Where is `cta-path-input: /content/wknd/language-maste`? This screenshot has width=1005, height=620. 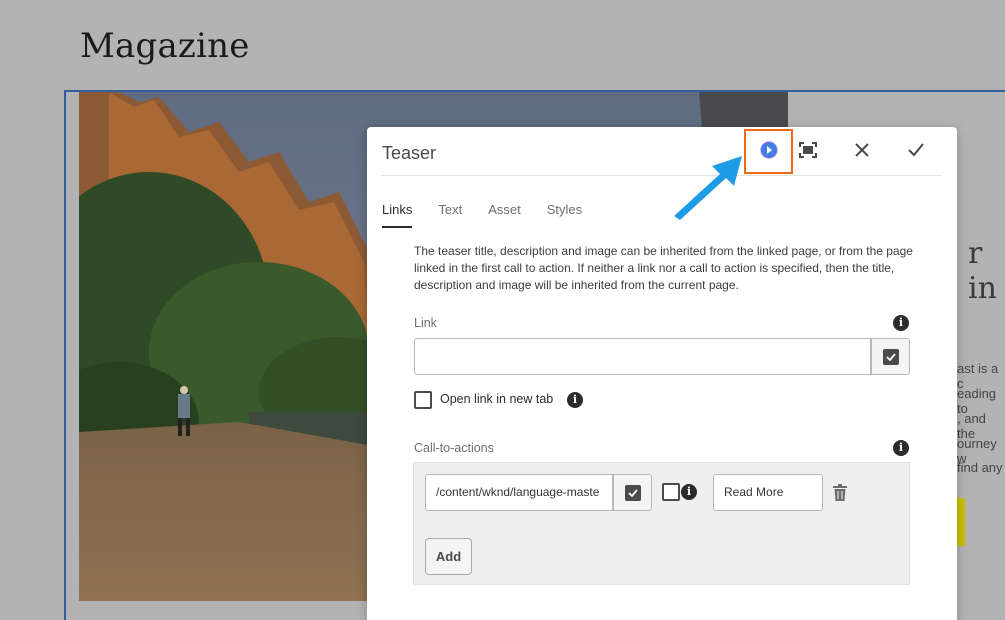
cta-path-input: /content/wknd/language-maste is located at coordinates (519, 492).